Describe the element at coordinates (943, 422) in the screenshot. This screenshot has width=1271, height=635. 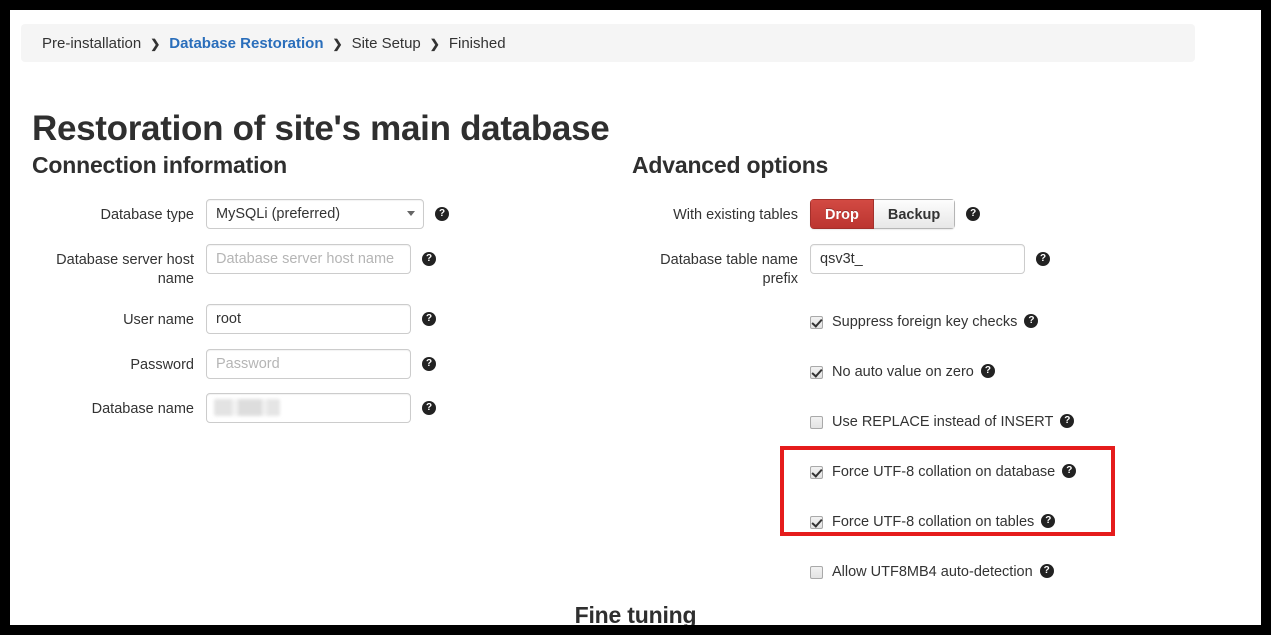
I see `checkbox-label-use-replace-instead-of-insert: Use REPLACE instead of INSERT` at that location.